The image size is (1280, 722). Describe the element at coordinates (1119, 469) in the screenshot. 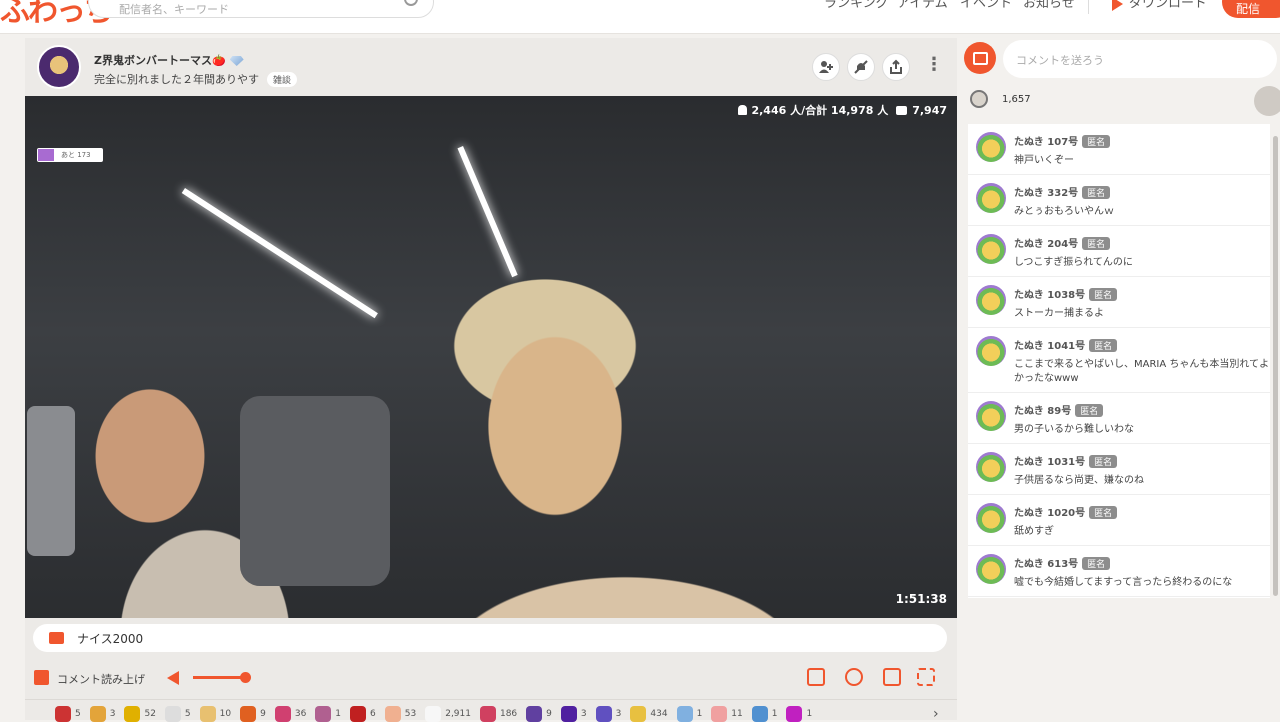

I see `chat-message: たぬき 1031号 匿名 子供居るなら尚更、嫌なのね` at that location.